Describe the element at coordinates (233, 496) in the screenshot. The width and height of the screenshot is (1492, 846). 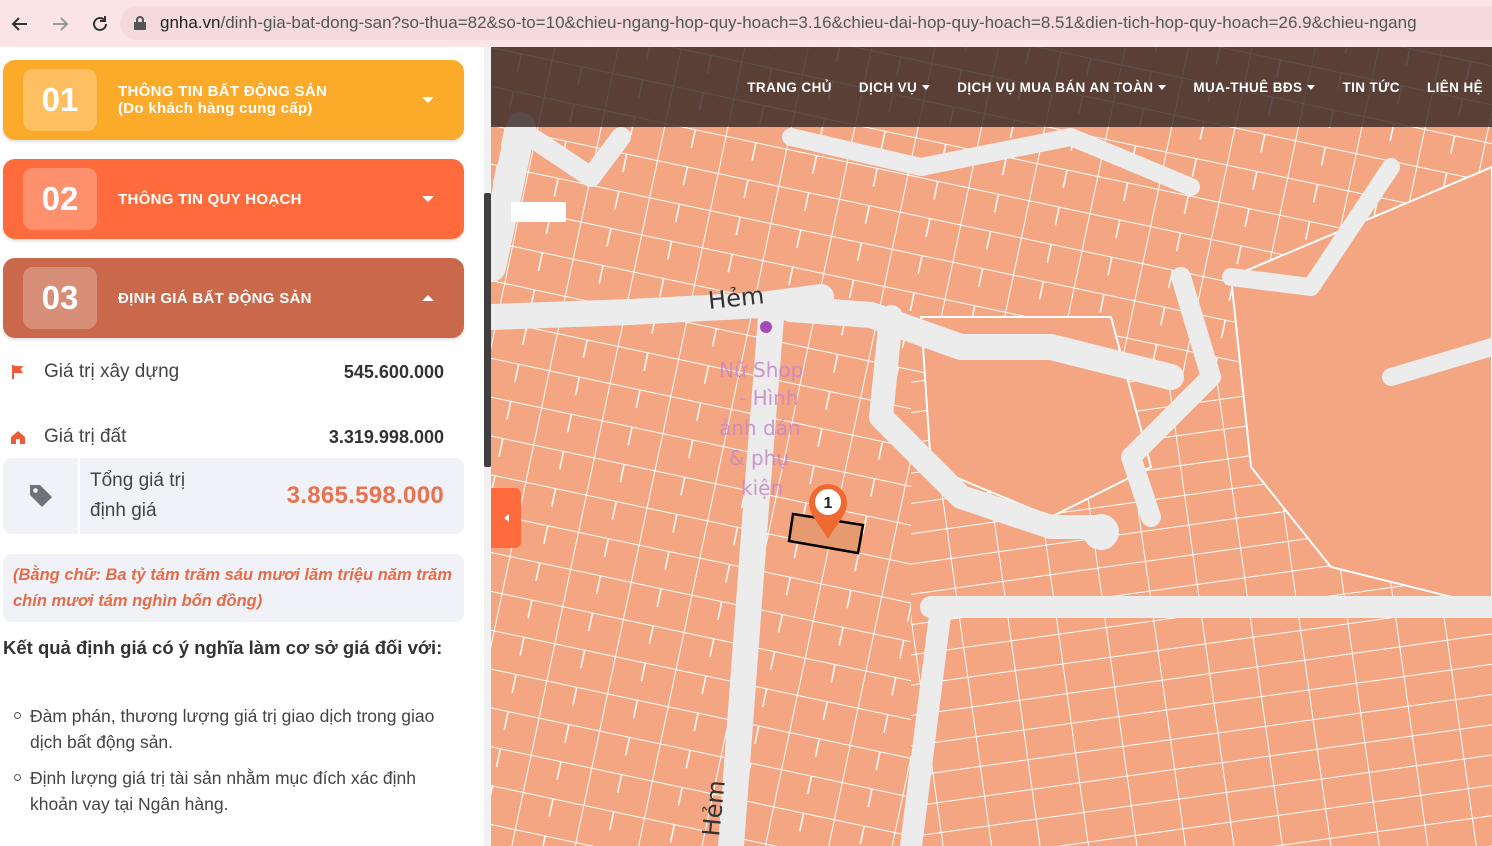
I see `total-value-box: Tổng giá trị định giá 3.865.598.000` at that location.